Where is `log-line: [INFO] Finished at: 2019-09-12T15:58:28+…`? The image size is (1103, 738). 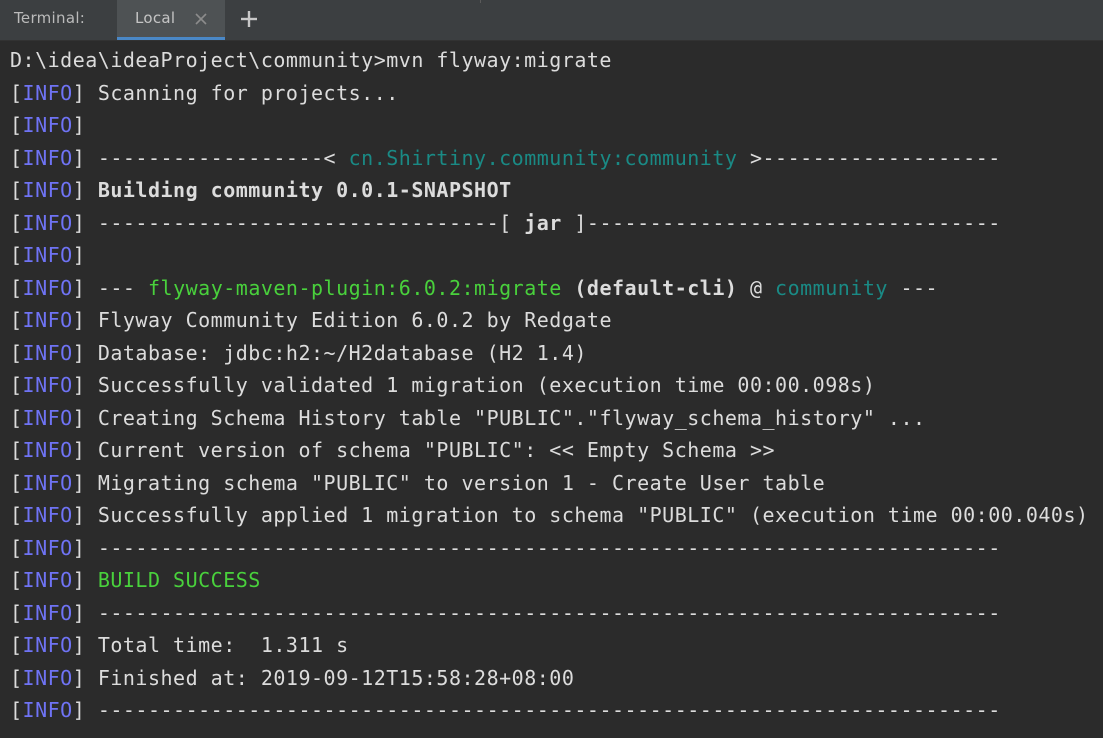
log-line: [INFO] Finished at: 2019-09-12T15:58:28+… is located at coordinates (292, 677).